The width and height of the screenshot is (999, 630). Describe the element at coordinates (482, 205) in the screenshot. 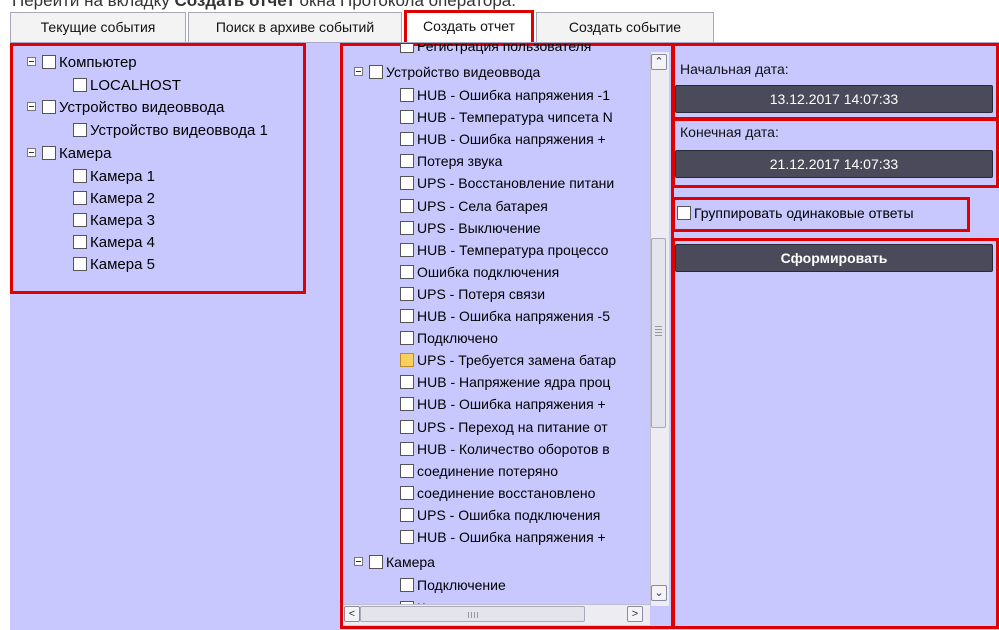

I see `event-label: UPS - Села батарея` at that location.